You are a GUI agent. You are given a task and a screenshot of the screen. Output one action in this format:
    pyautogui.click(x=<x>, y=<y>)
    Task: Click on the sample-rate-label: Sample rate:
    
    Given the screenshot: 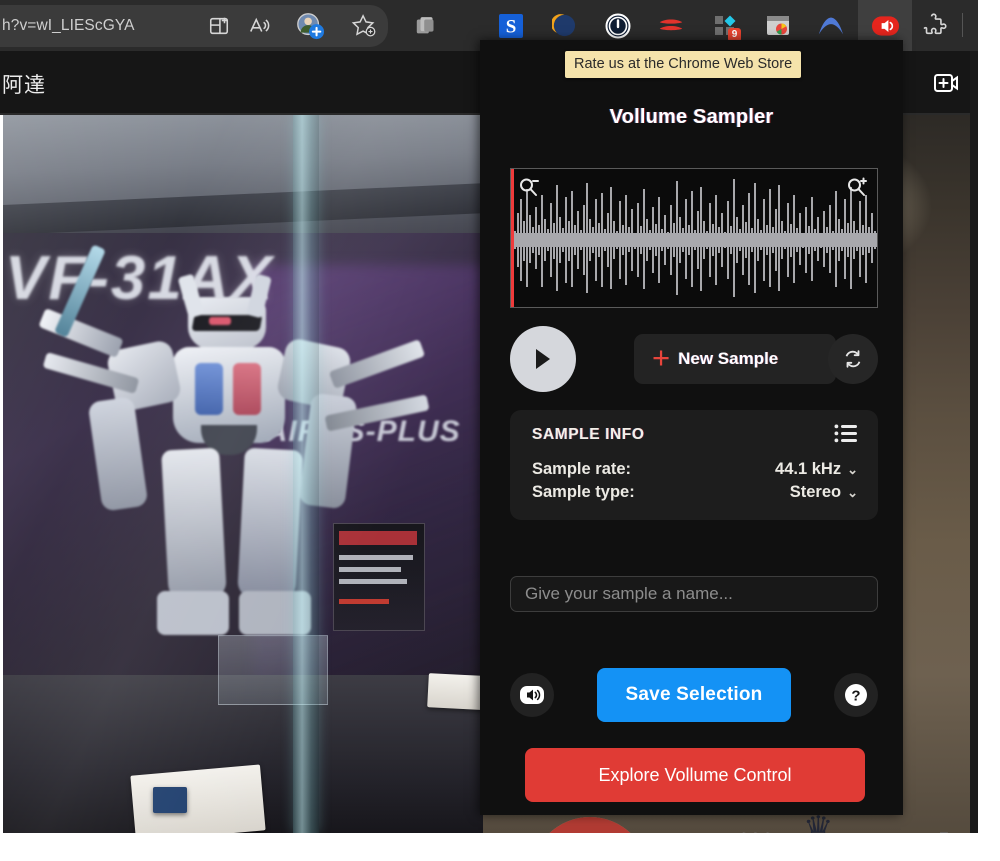 What is the action you would take?
    pyautogui.click(x=582, y=469)
    